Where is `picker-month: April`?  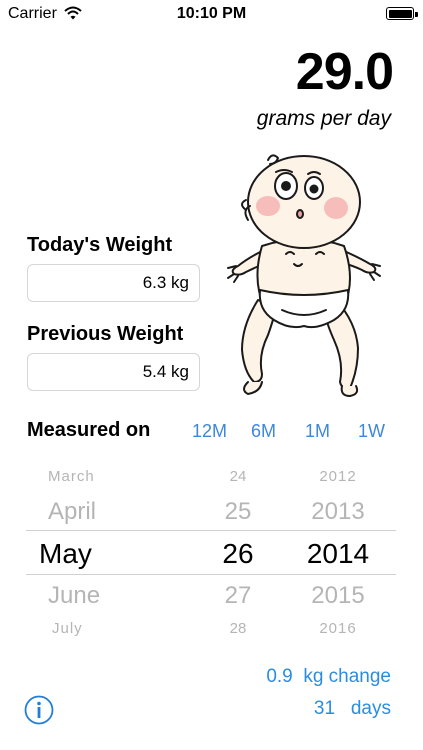
picker-month: April is located at coordinates (72, 512).